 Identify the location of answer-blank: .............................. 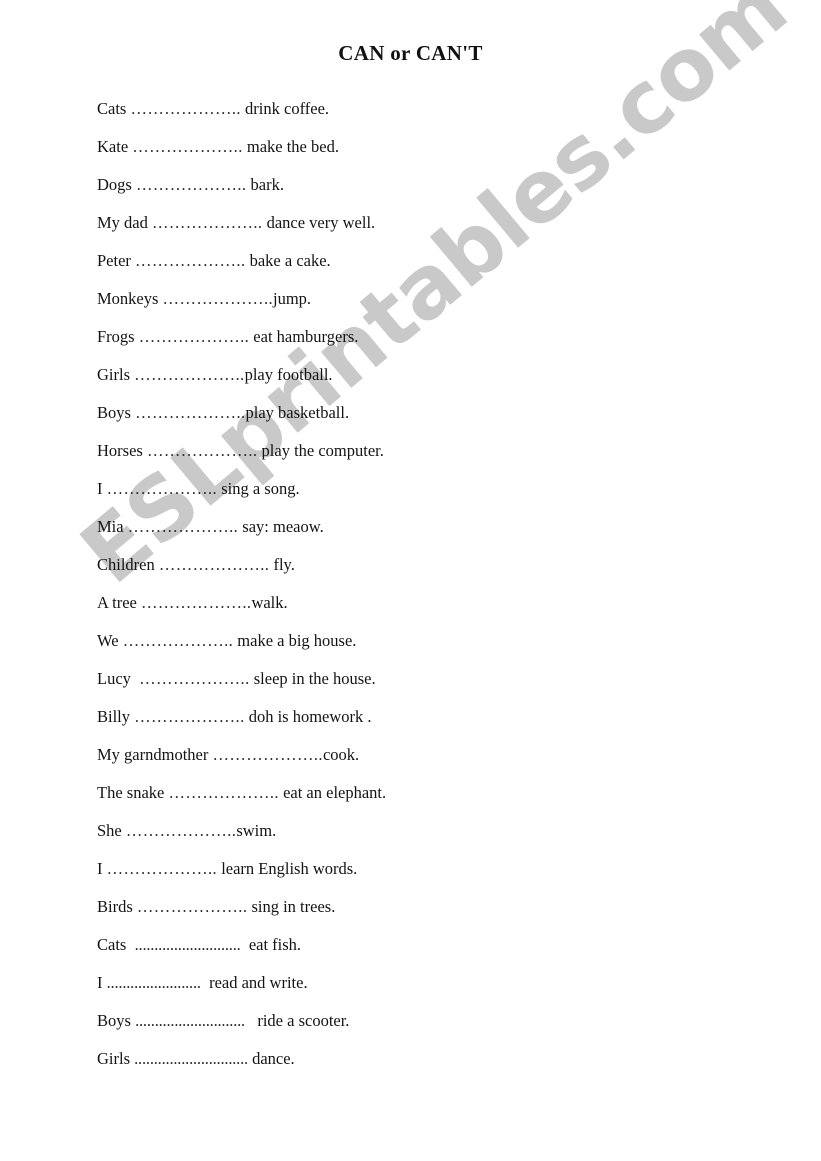
(191, 1058).